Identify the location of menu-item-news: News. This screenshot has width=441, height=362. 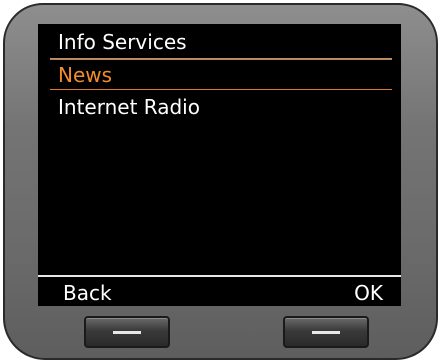
(85, 75).